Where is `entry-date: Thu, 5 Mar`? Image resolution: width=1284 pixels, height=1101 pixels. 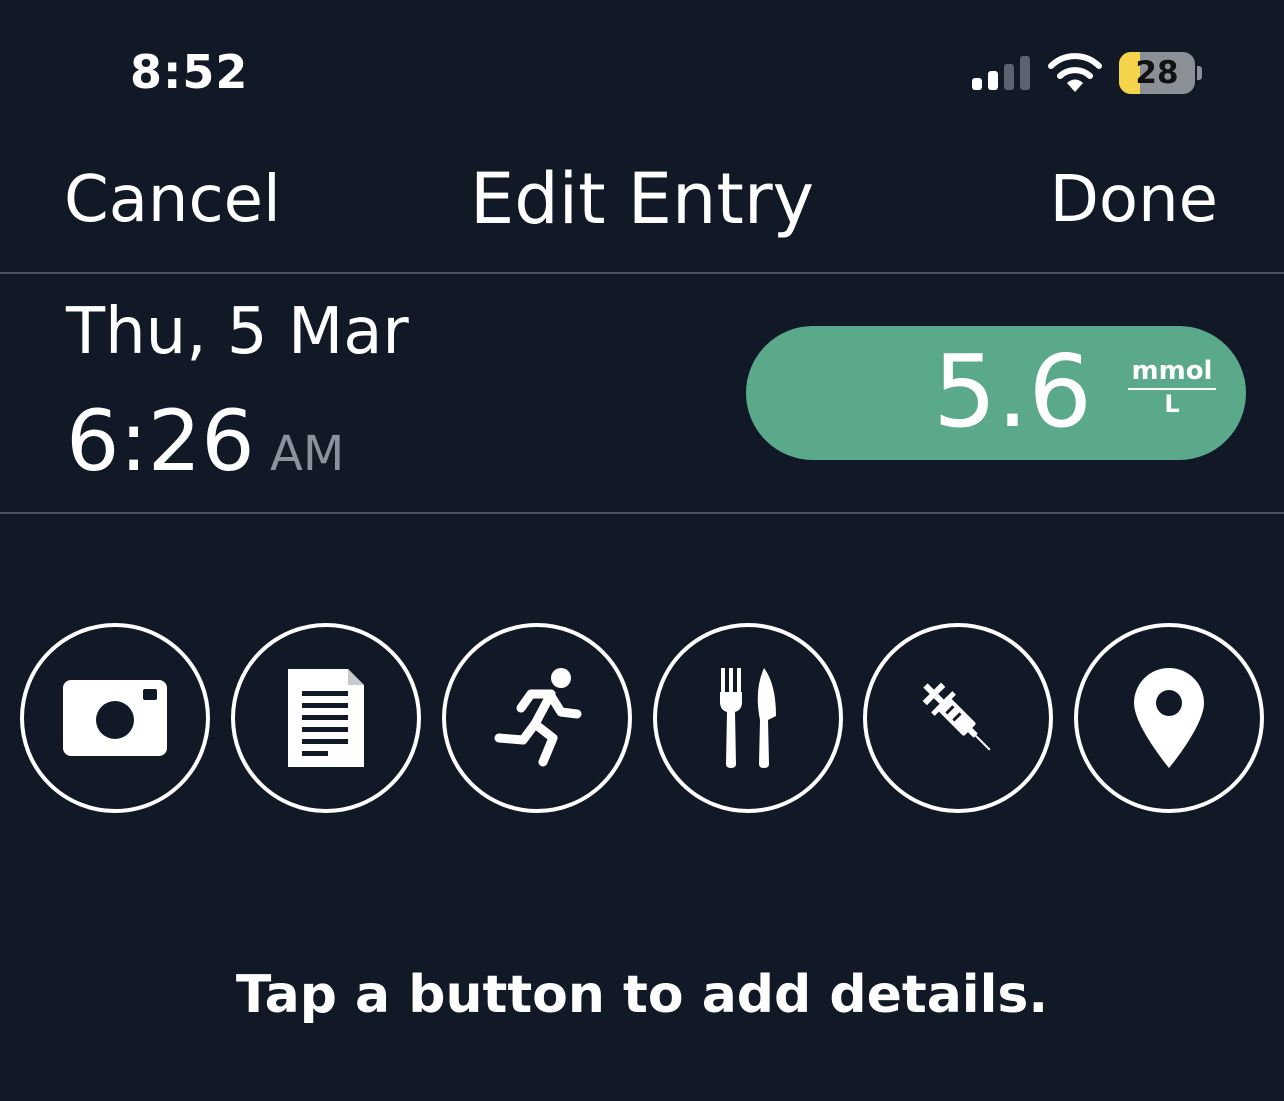
entry-date: Thu, 5 Mar is located at coordinates (237, 332).